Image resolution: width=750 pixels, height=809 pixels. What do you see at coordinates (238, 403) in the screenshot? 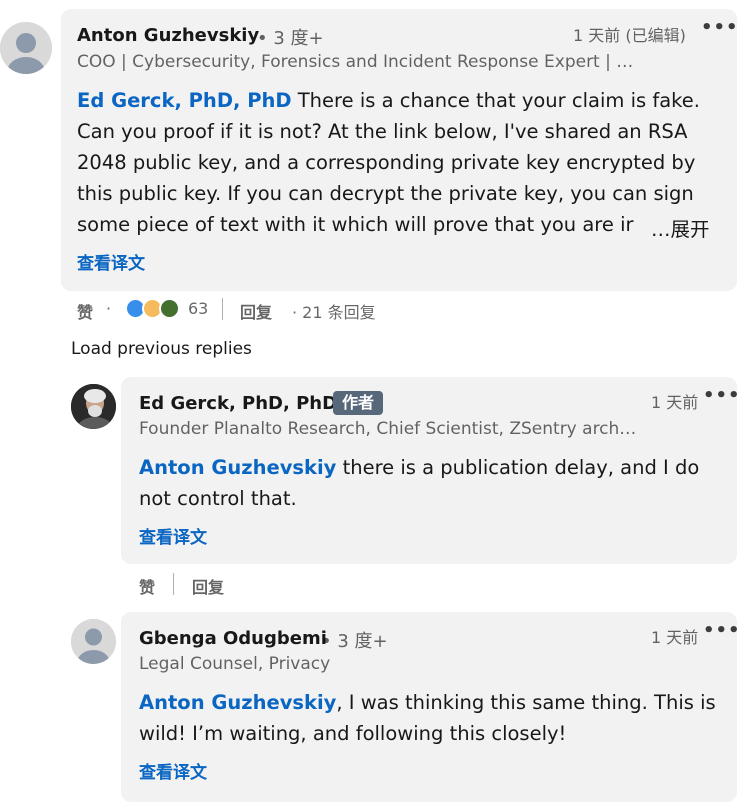
I see `reply-author-name: Ed Gerck, PhD, PhD` at bounding box center [238, 403].